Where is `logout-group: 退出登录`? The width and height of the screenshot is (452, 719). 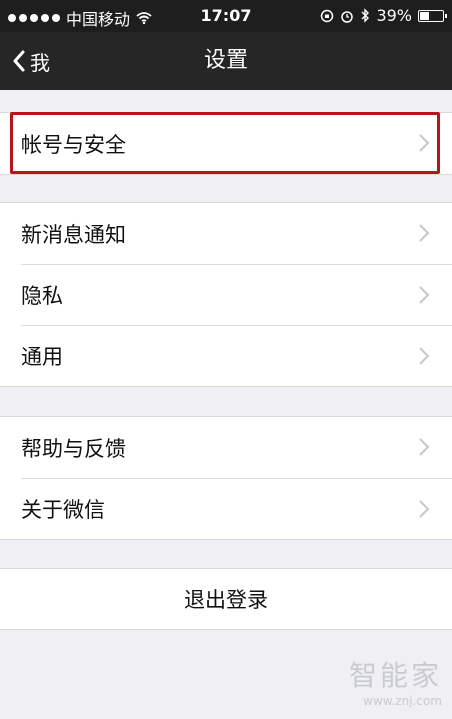 logout-group: 退出登录 is located at coordinates (226, 599).